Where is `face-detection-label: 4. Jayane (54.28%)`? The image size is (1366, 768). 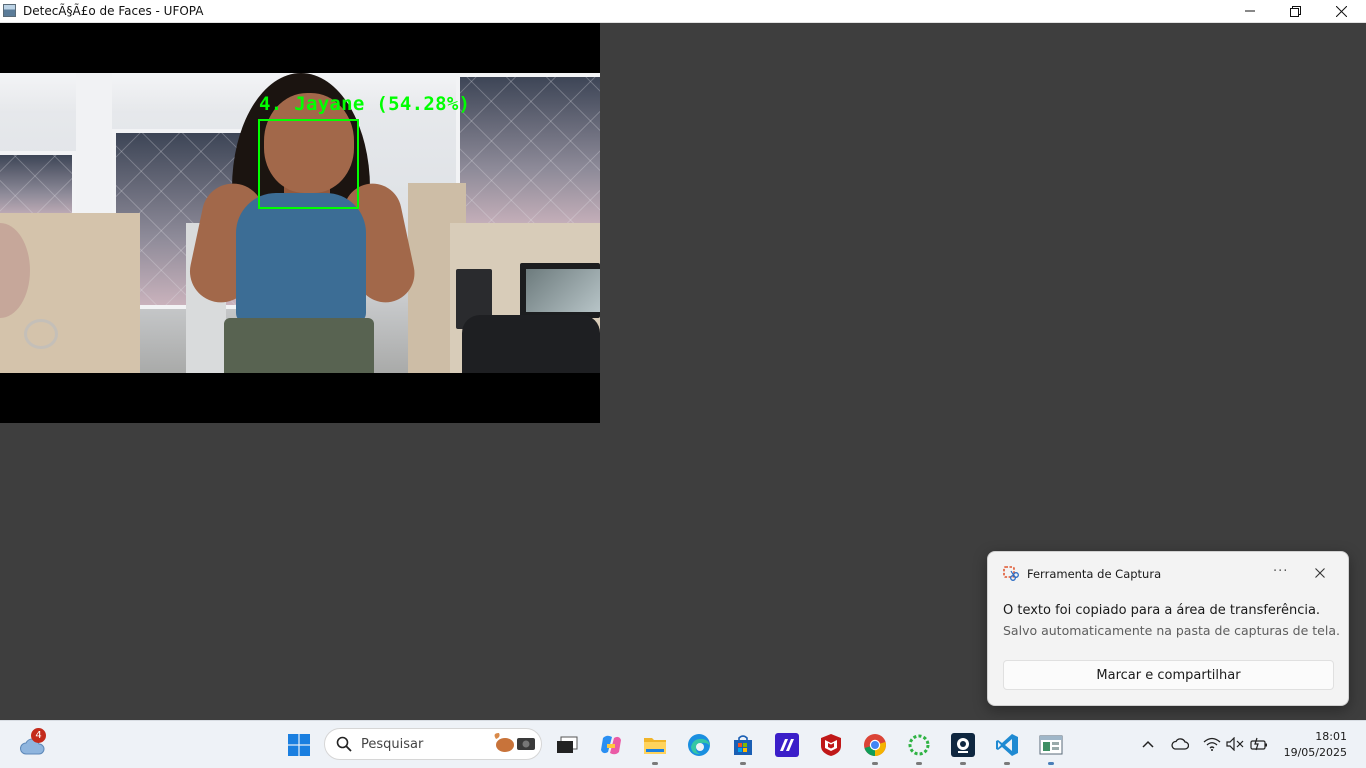 face-detection-label: 4. Jayane (54.28%) is located at coordinates (365, 104).